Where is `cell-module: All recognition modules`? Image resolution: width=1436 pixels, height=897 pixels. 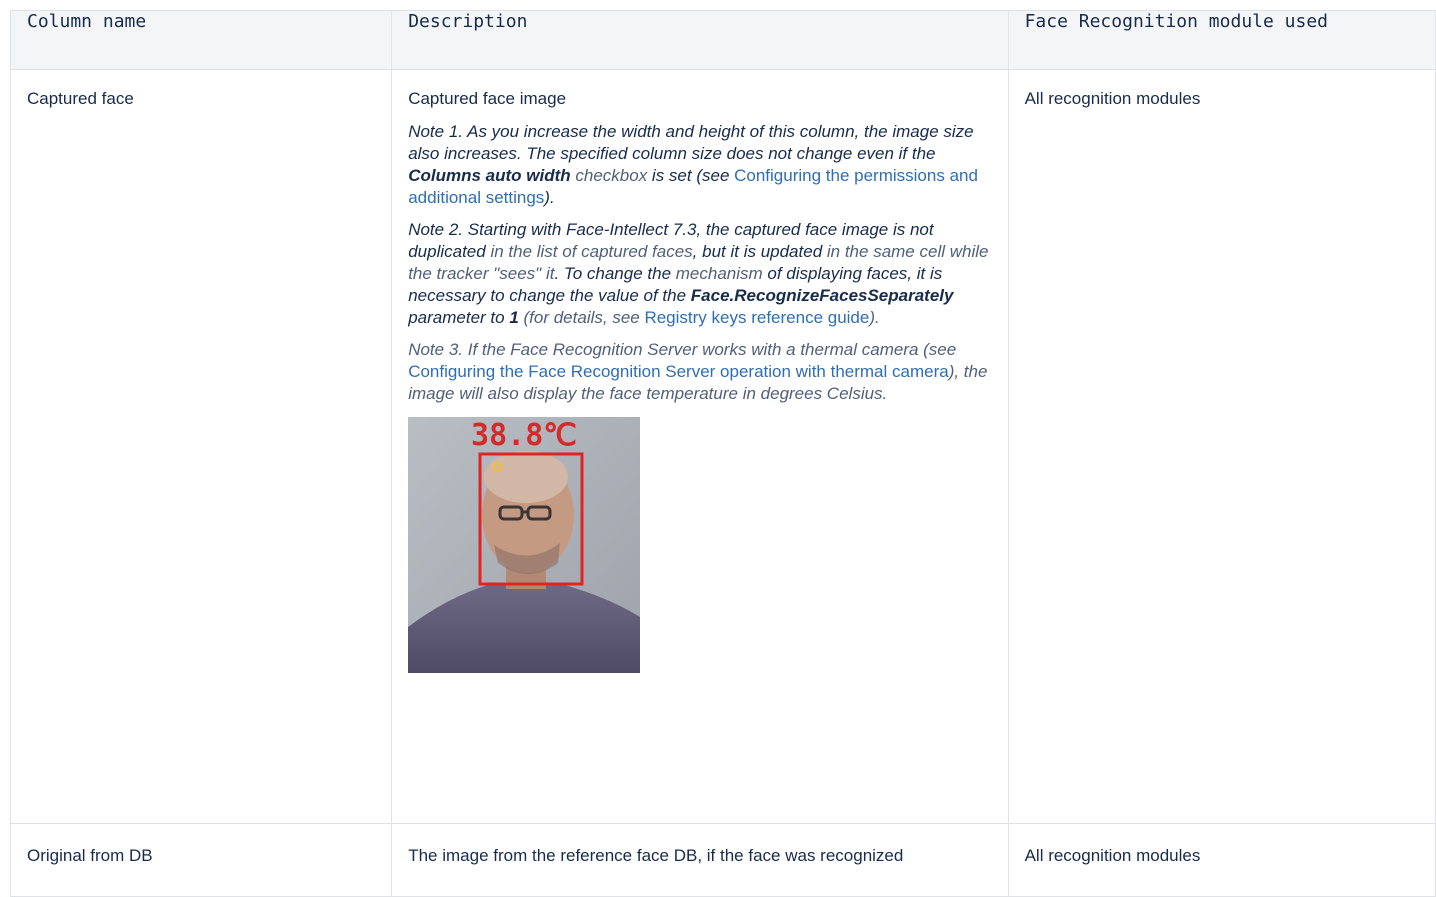 cell-module: All recognition modules is located at coordinates (1221, 860).